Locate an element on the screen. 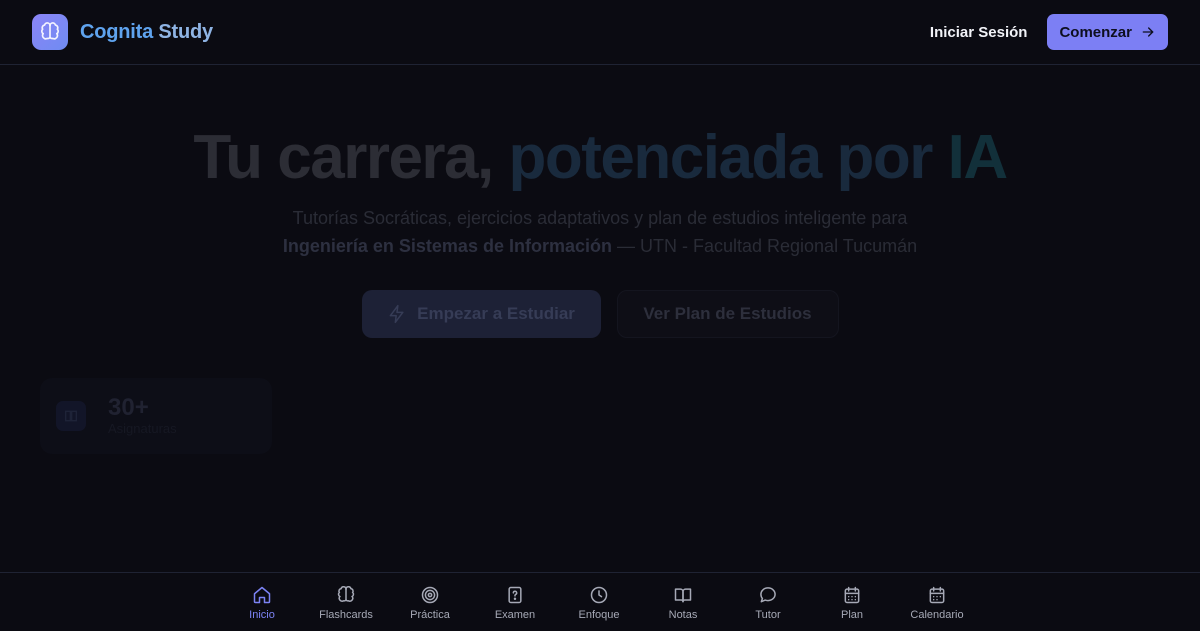 This screenshot has height=631, width=1200. cta-row: Empezar a Estudiar Ver Plan de Estudios is located at coordinates (600, 314).